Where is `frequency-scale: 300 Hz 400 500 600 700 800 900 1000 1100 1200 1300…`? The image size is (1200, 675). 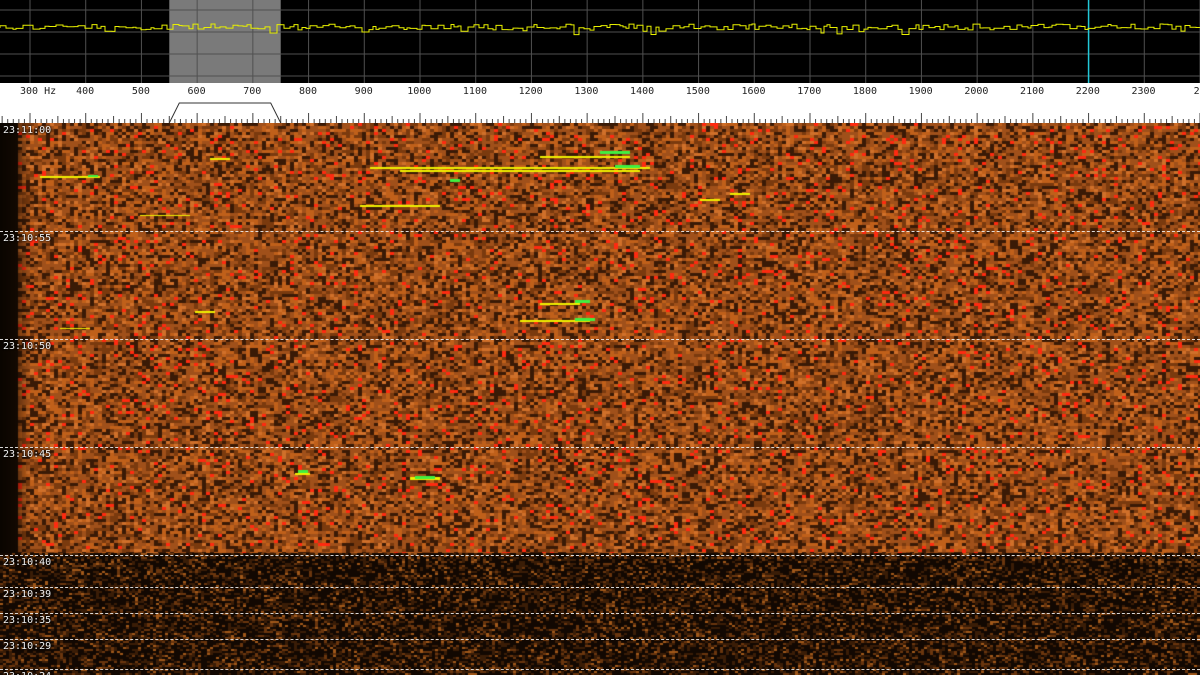 frequency-scale: 300 Hz 400 500 600 700 800 900 1000 1100 1200 1300… is located at coordinates (600, 103).